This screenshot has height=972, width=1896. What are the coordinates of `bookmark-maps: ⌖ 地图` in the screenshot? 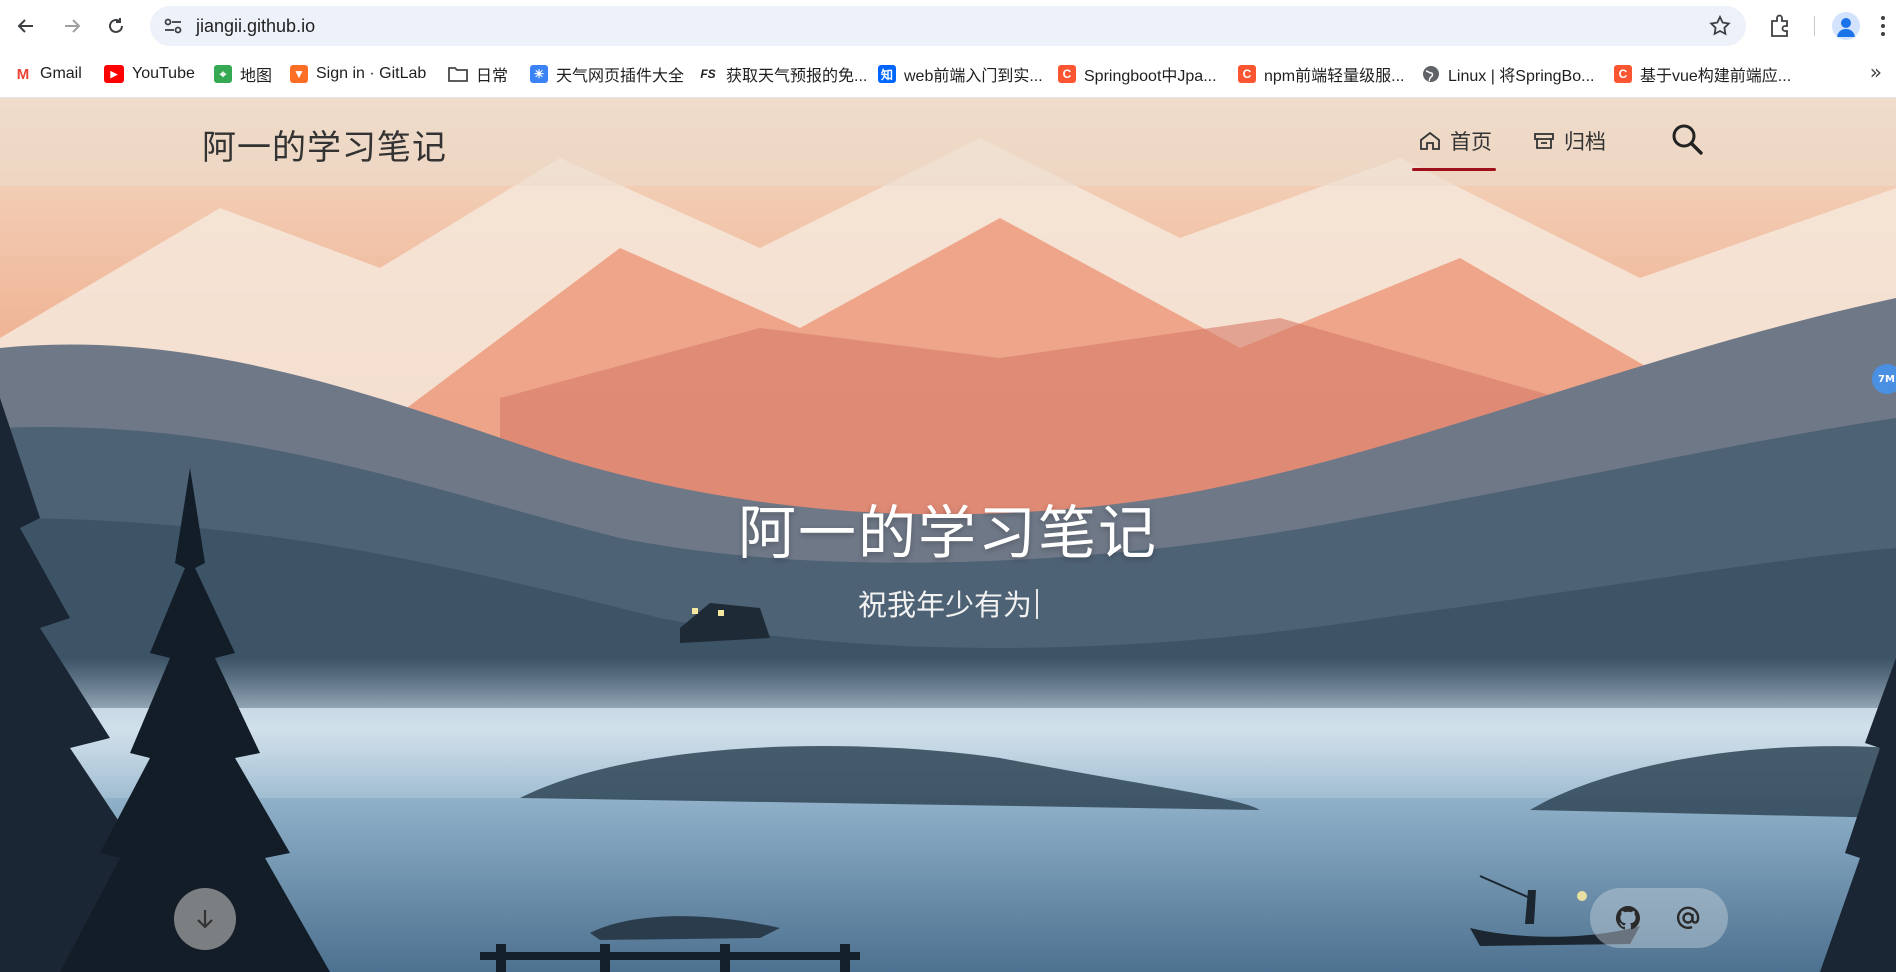 It's located at (243, 74).